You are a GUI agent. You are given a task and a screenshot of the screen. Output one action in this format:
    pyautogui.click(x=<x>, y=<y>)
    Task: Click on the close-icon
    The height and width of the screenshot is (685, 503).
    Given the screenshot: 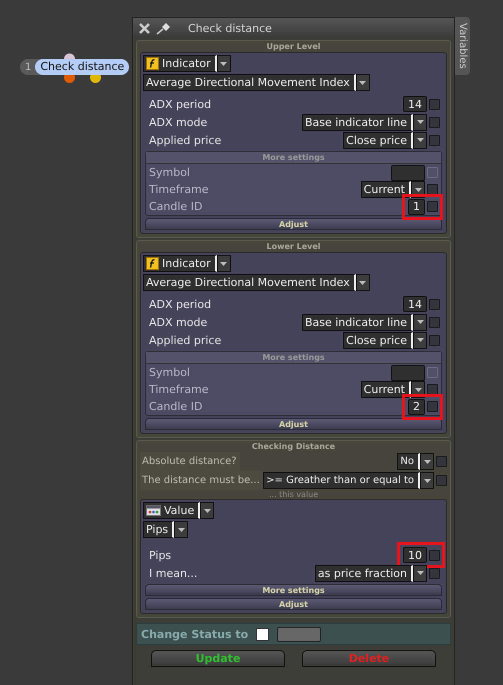 What is the action you would take?
    pyautogui.click(x=144, y=28)
    